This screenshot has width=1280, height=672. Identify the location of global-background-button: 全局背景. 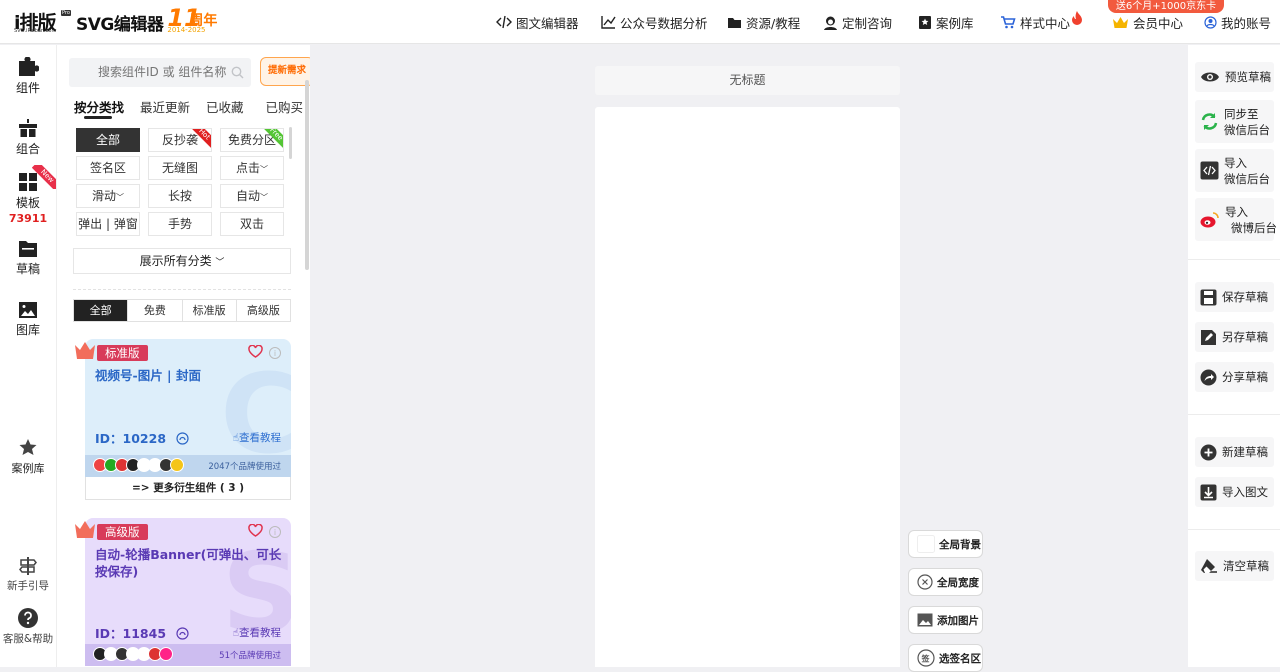
(945, 544).